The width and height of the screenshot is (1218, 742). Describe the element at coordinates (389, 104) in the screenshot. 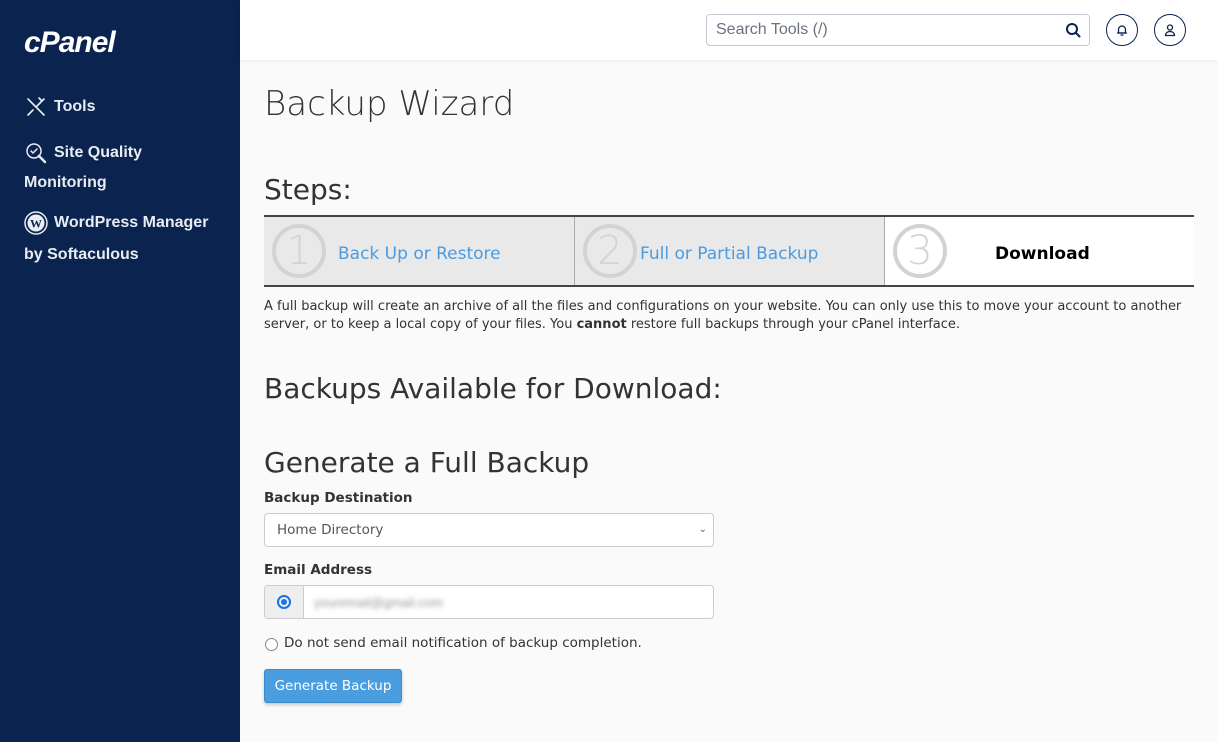

I see `page-title: Backup Wizard` at that location.